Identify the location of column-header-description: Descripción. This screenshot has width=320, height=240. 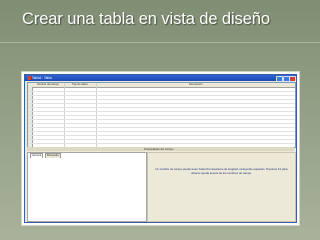
(196, 85).